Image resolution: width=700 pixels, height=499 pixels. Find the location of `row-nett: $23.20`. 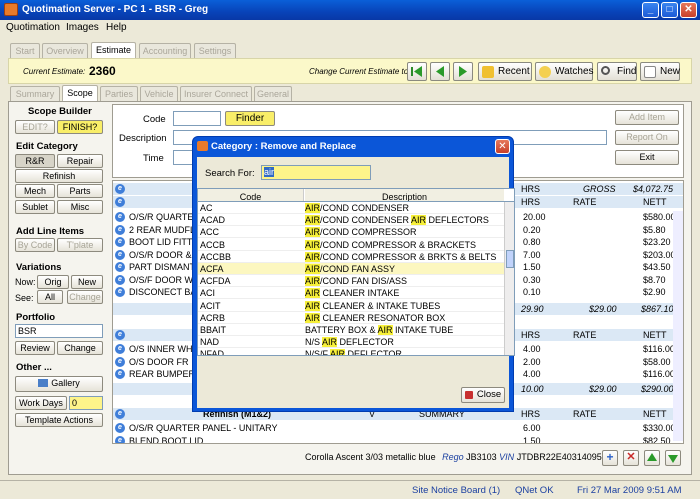

row-nett: $23.20 is located at coordinates (657, 242).